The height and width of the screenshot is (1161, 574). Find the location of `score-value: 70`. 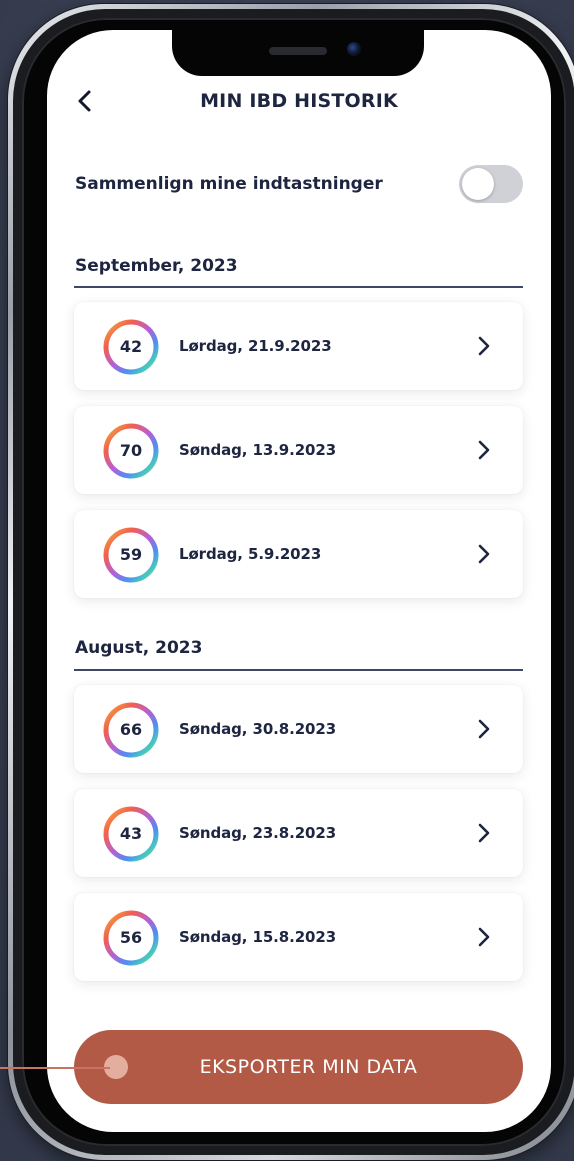

score-value: 70 is located at coordinates (131, 450).